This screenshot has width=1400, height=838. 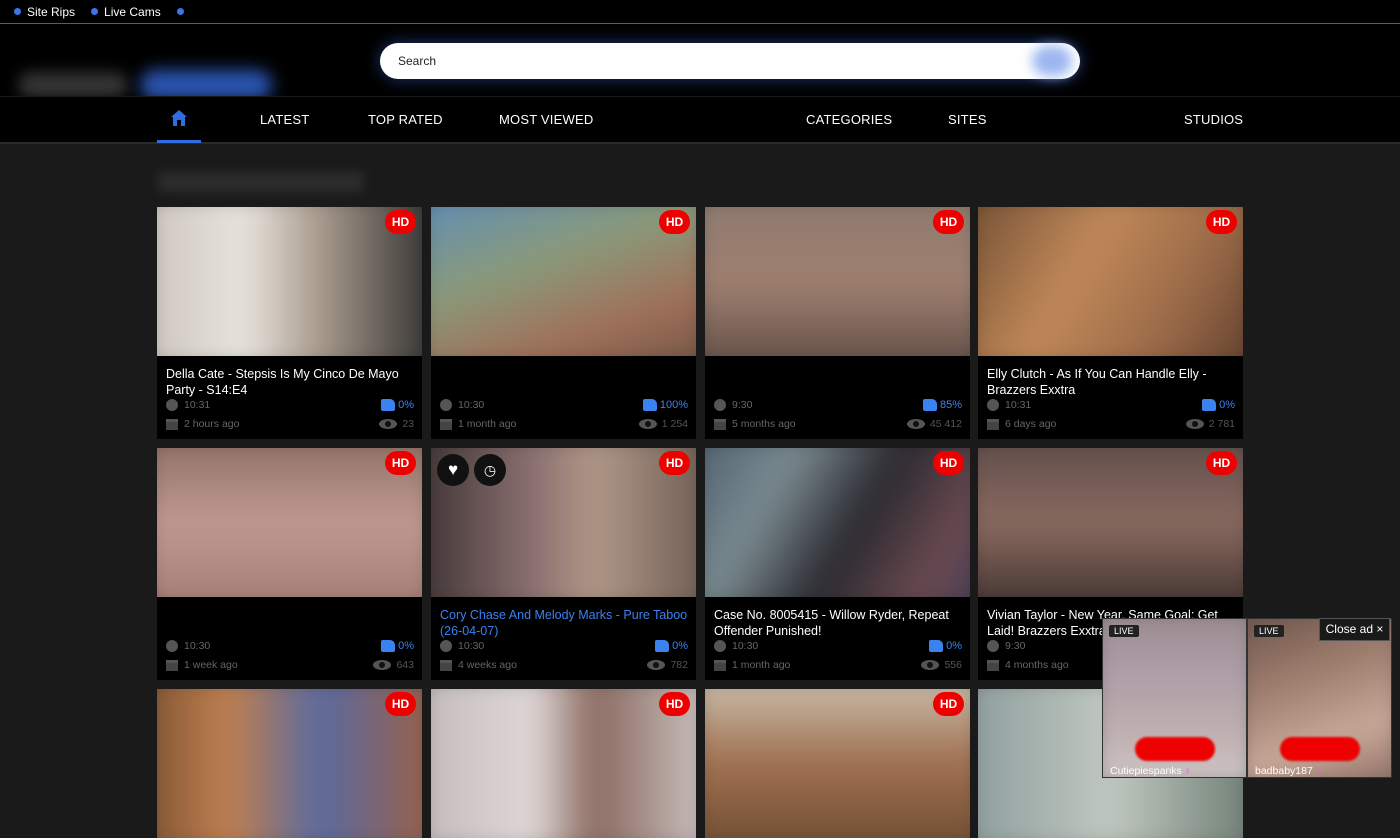 I want to click on video-views: 23, so click(x=408, y=424).